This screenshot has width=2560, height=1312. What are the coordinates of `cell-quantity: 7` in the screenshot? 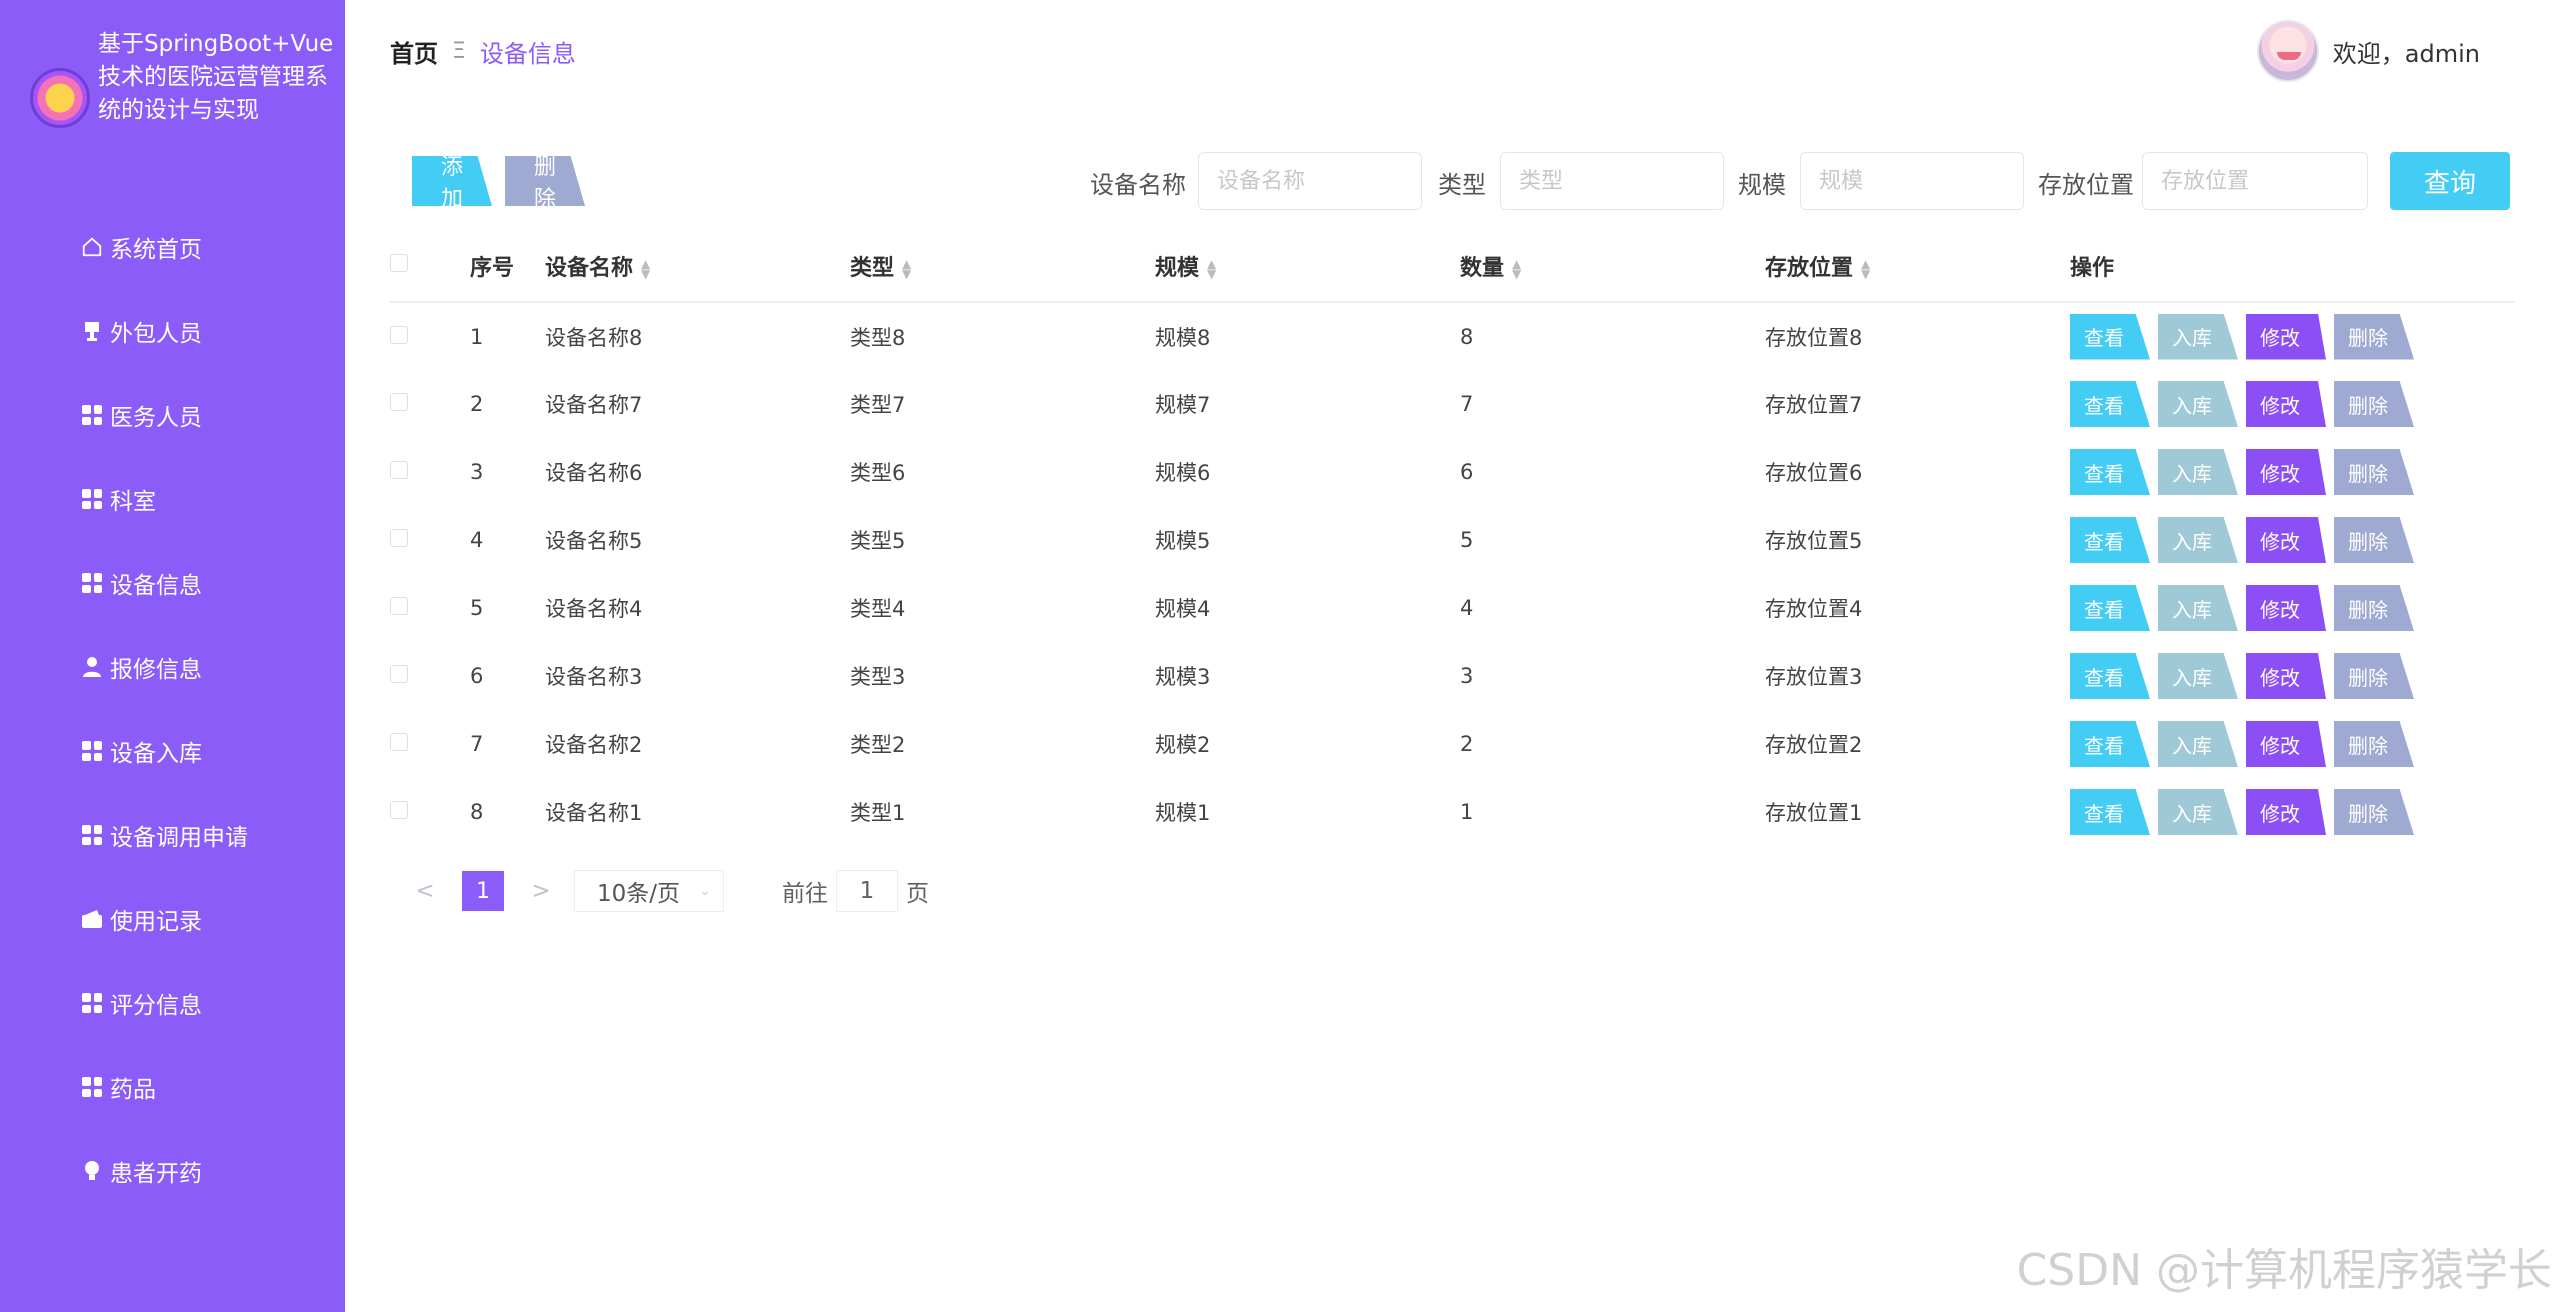 It's located at (1467, 404).